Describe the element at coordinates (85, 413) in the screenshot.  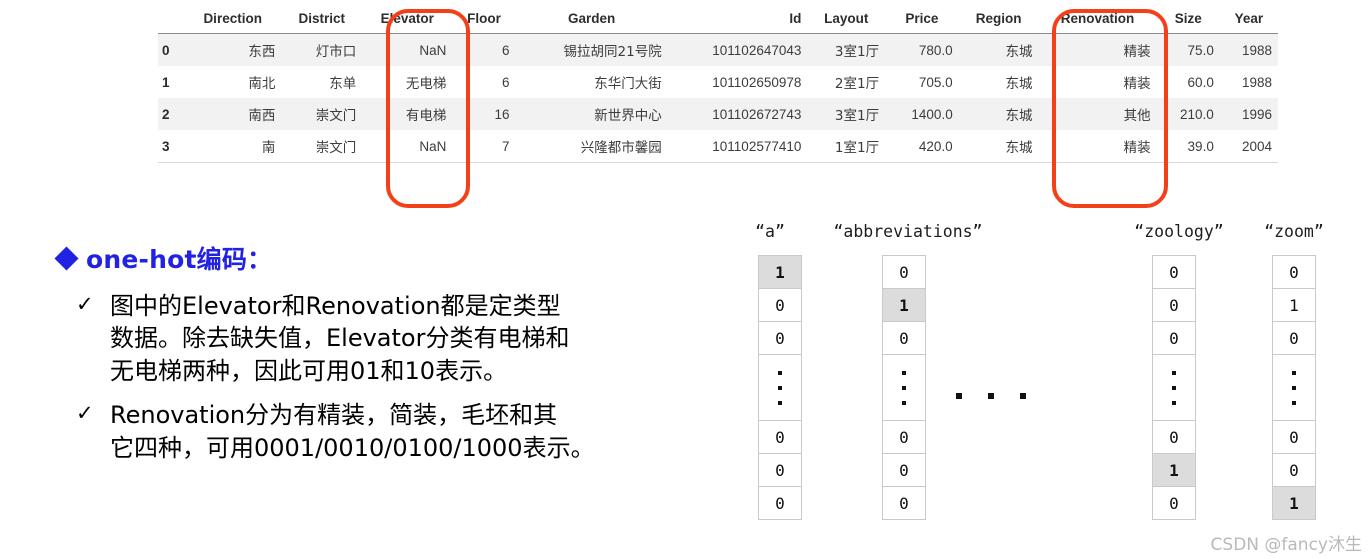
I see `checkmark-icon: ✓` at that location.